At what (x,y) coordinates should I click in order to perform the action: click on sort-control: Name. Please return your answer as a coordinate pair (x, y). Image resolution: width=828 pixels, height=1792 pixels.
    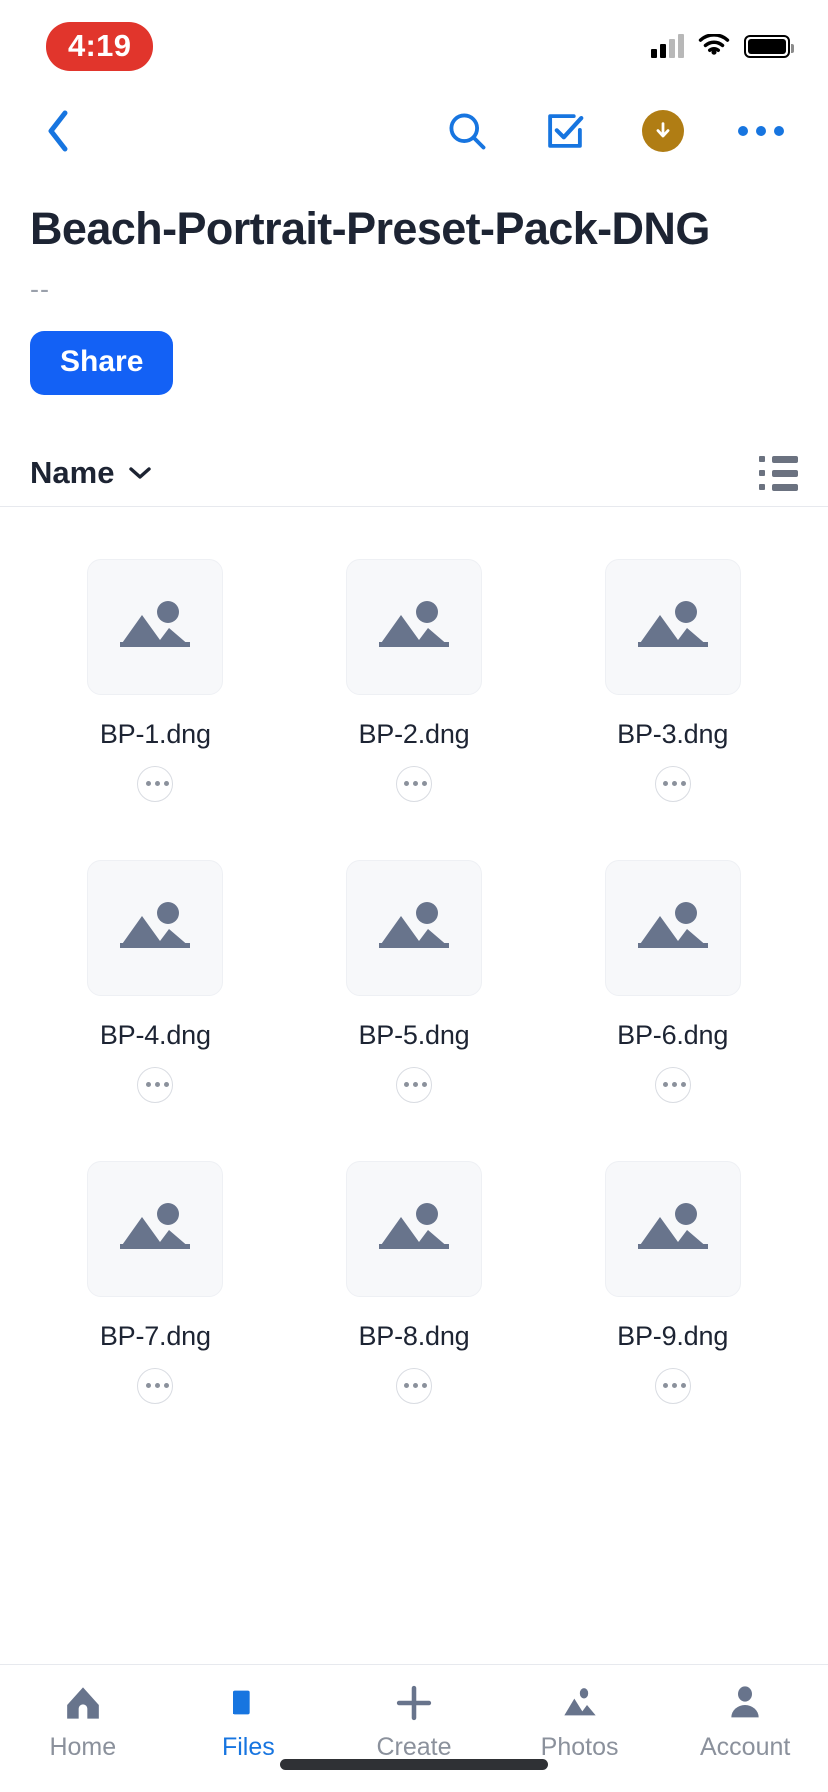
    Looking at the image, I should click on (91, 473).